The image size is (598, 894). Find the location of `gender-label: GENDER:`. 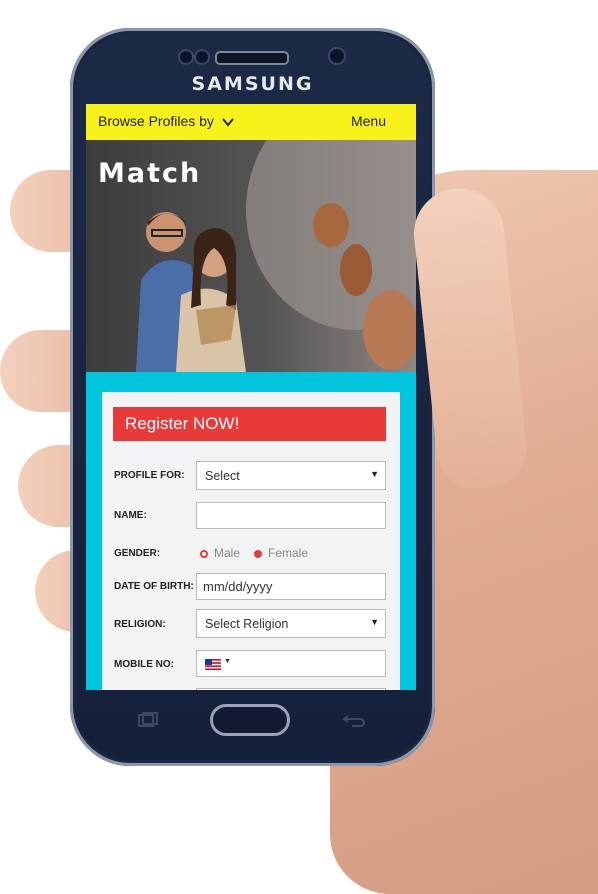

gender-label: GENDER: is located at coordinates (137, 553).